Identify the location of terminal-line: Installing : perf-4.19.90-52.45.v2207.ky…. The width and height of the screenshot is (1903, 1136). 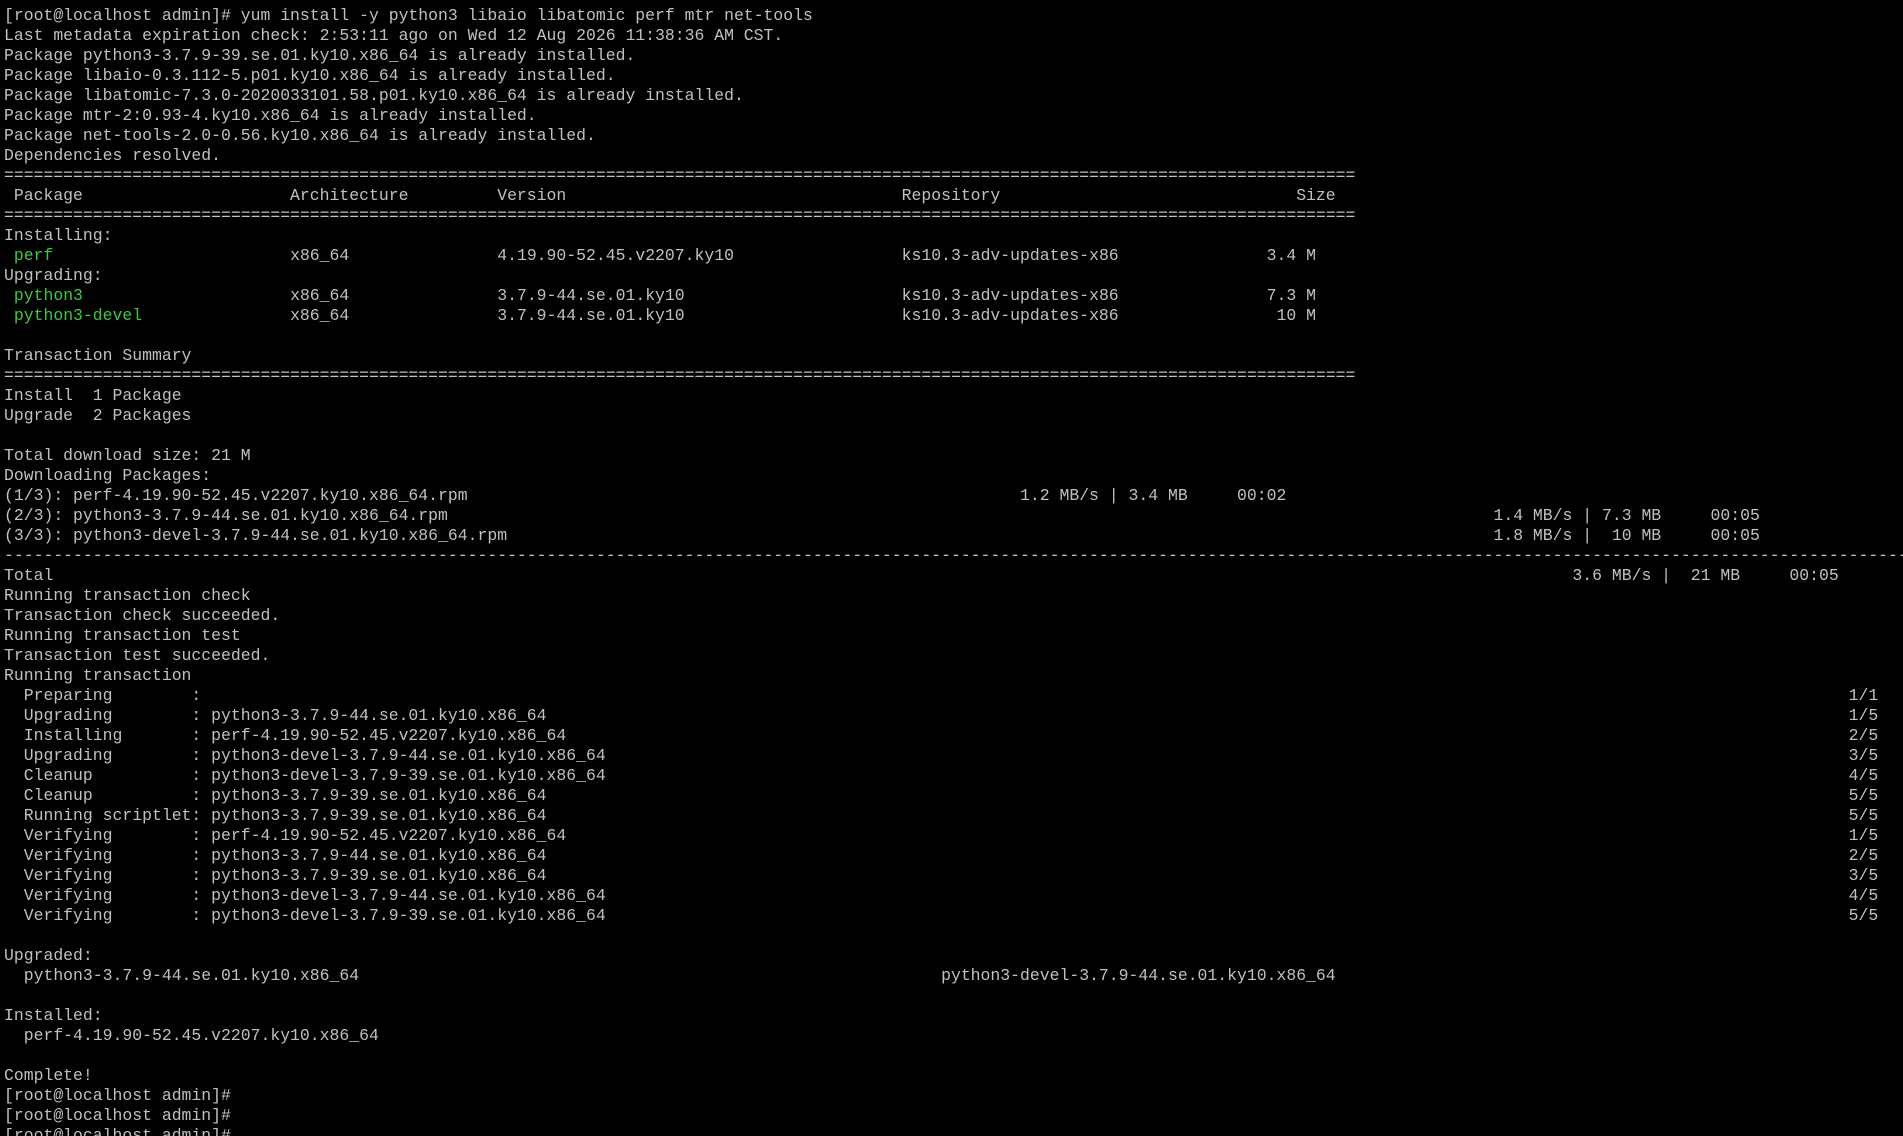
(953, 736).